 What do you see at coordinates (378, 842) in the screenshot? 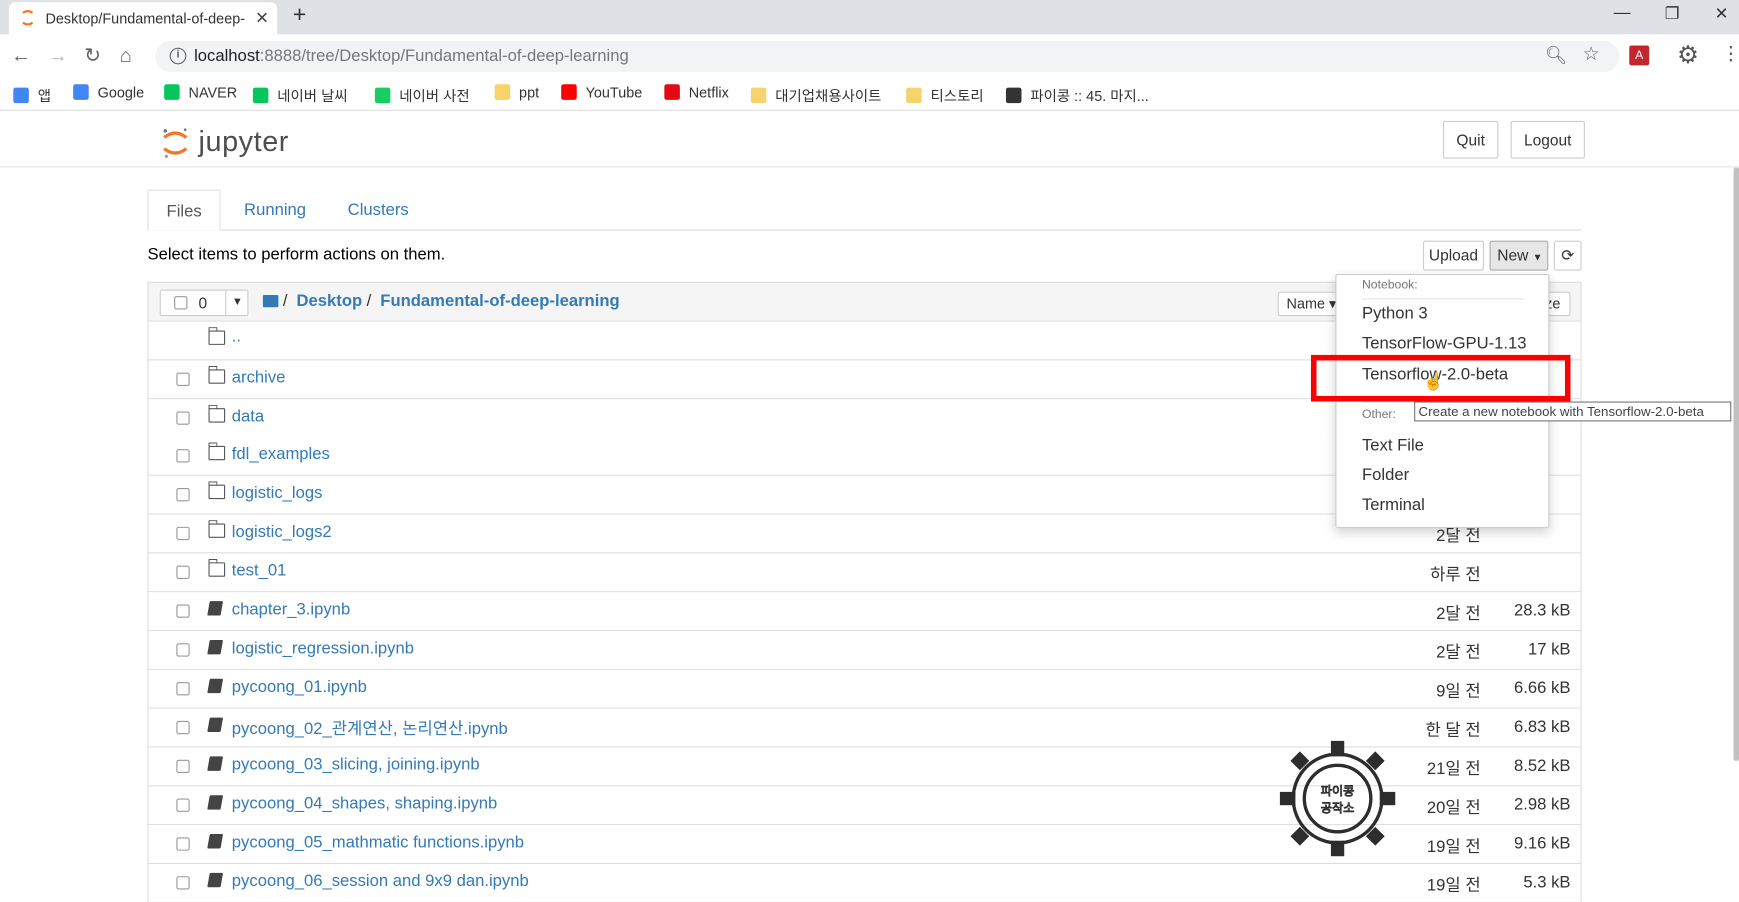
I see `file-name-link: pycoong_05_mathmatic functions.ipynb` at bounding box center [378, 842].